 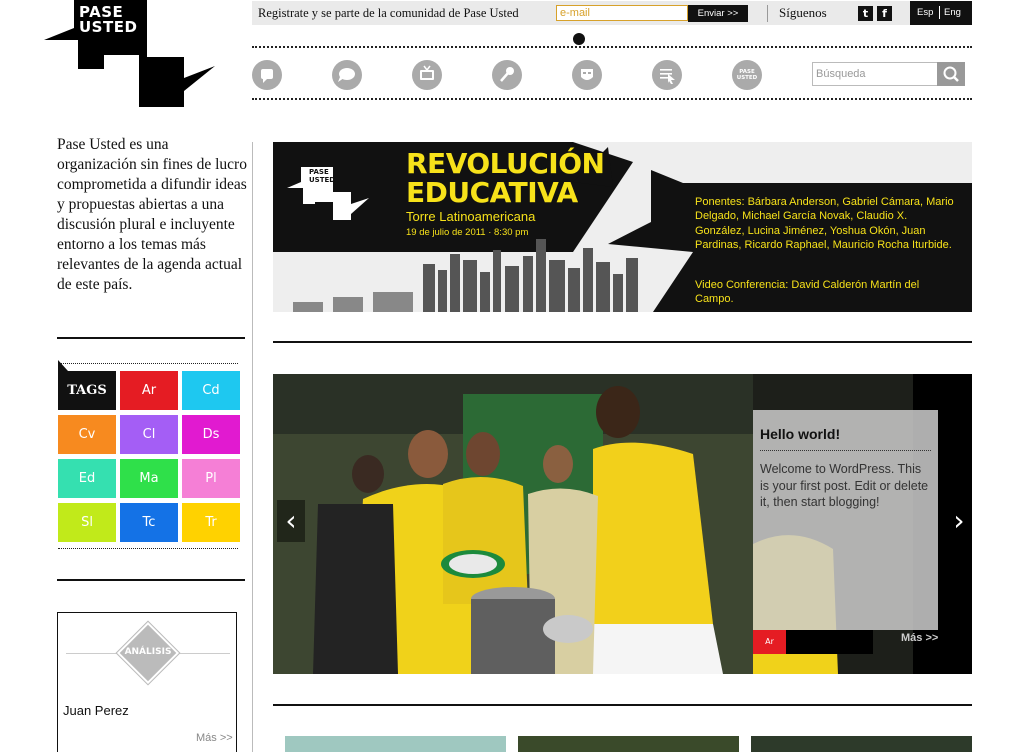 What do you see at coordinates (131, 54) in the screenshot?
I see `pase-usted-logo: PASE USTED` at bounding box center [131, 54].